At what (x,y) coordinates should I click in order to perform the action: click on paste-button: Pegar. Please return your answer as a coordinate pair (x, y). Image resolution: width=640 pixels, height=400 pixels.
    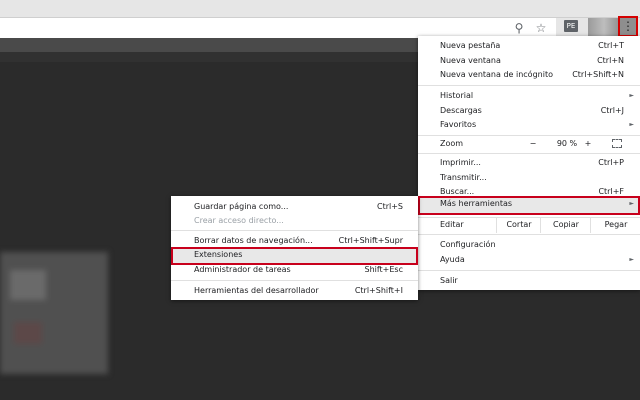
    Looking at the image, I should click on (615, 225).